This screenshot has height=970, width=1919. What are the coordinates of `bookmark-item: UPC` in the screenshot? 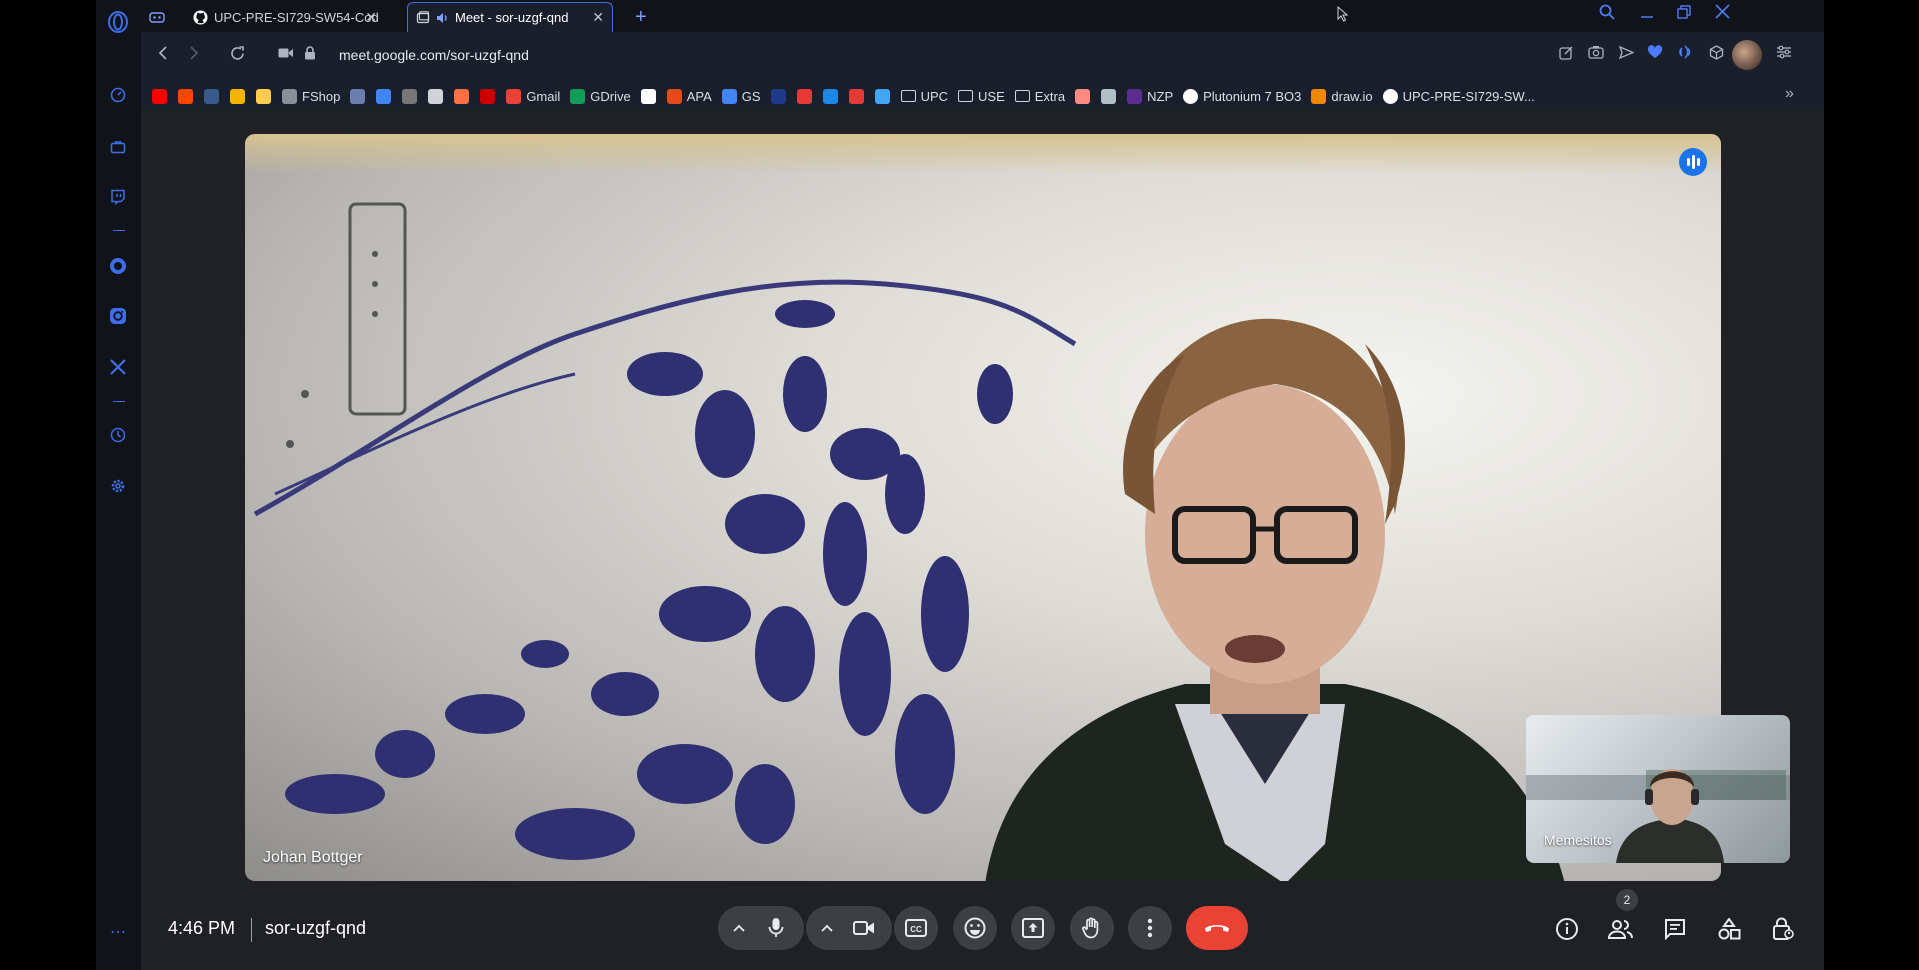 It's located at (924, 96).